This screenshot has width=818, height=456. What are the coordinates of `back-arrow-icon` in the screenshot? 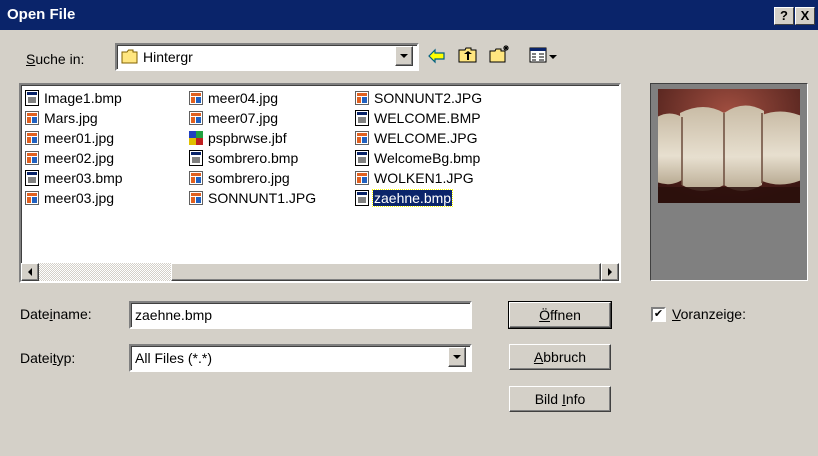 It's located at (437, 56).